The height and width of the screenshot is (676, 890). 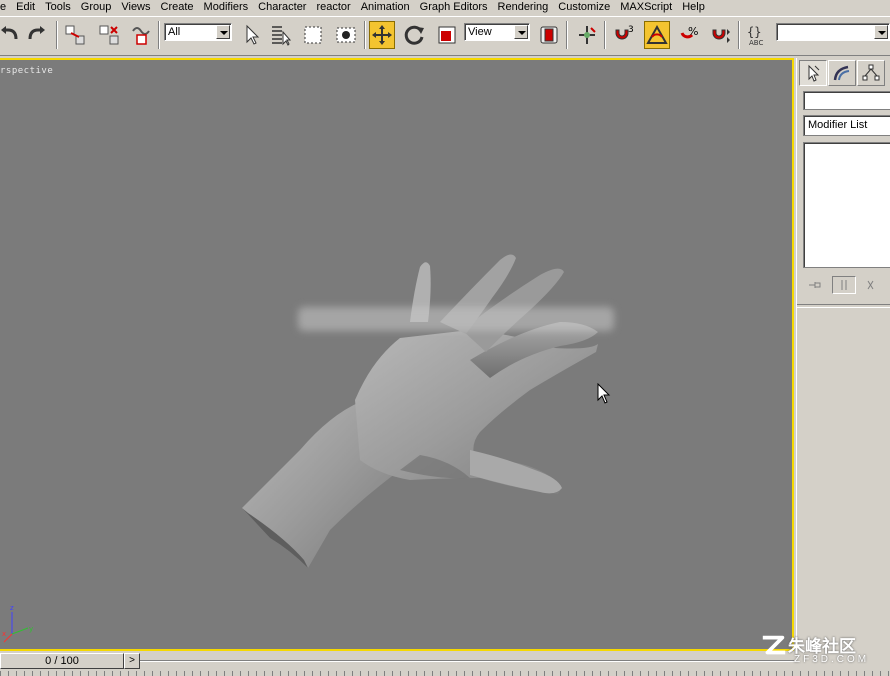 What do you see at coordinates (456, 319) in the screenshot?
I see `blurred-overlay` at bounding box center [456, 319].